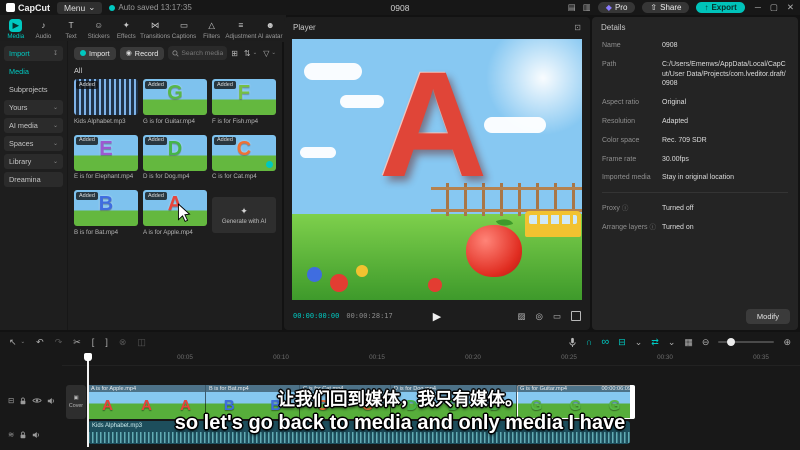 The height and width of the screenshot is (450, 800). What do you see at coordinates (557, 316) in the screenshot?
I see `aspect-ratio-icon: ▭` at bounding box center [557, 316].